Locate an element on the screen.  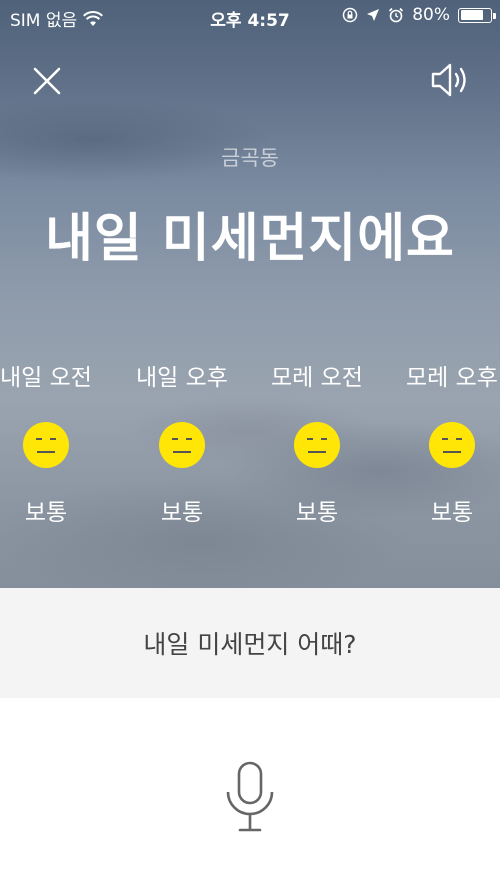
query-text: 내일 미세먼지 어때? is located at coordinates (250, 644).